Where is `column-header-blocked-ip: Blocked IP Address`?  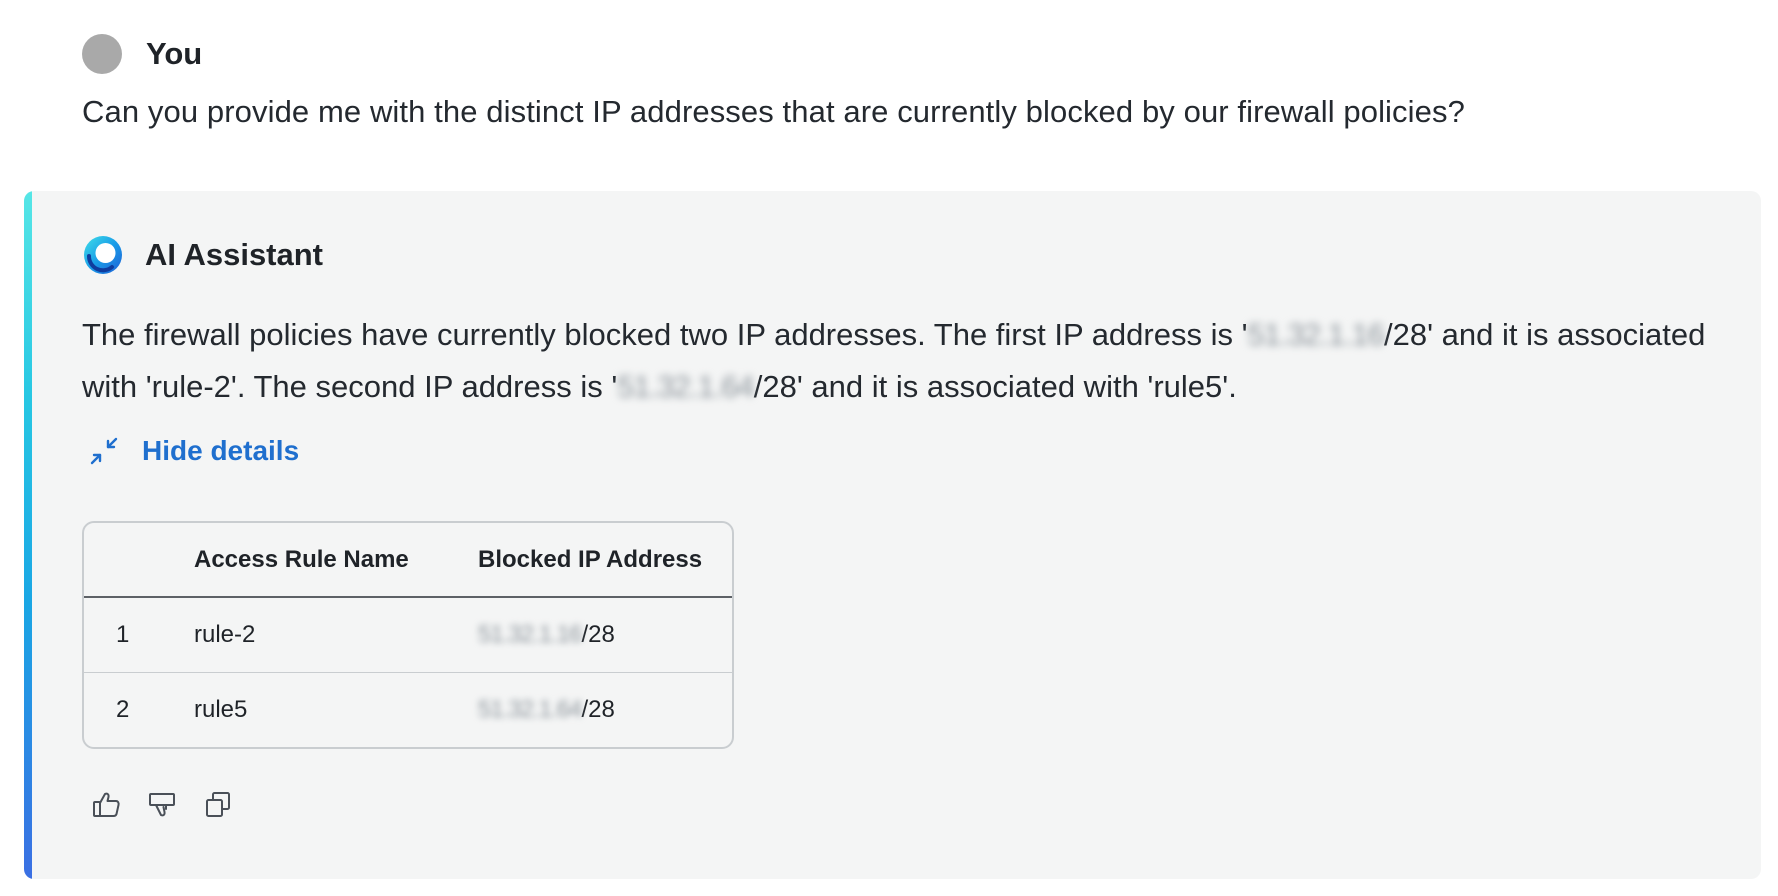
column-header-blocked-ip: Blocked IP Address is located at coordinates (590, 559).